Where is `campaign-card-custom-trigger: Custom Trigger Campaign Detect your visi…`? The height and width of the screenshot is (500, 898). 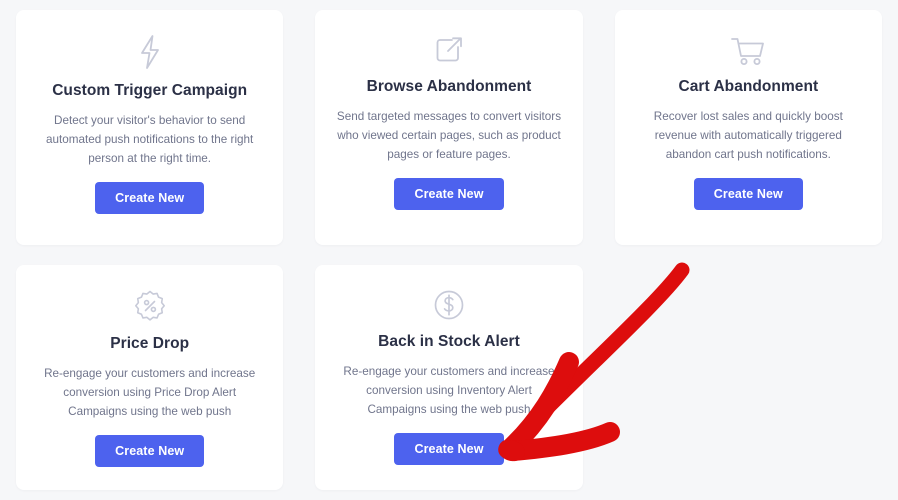 campaign-card-custom-trigger: Custom Trigger Campaign Detect your visi… is located at coordinates (150, 127).